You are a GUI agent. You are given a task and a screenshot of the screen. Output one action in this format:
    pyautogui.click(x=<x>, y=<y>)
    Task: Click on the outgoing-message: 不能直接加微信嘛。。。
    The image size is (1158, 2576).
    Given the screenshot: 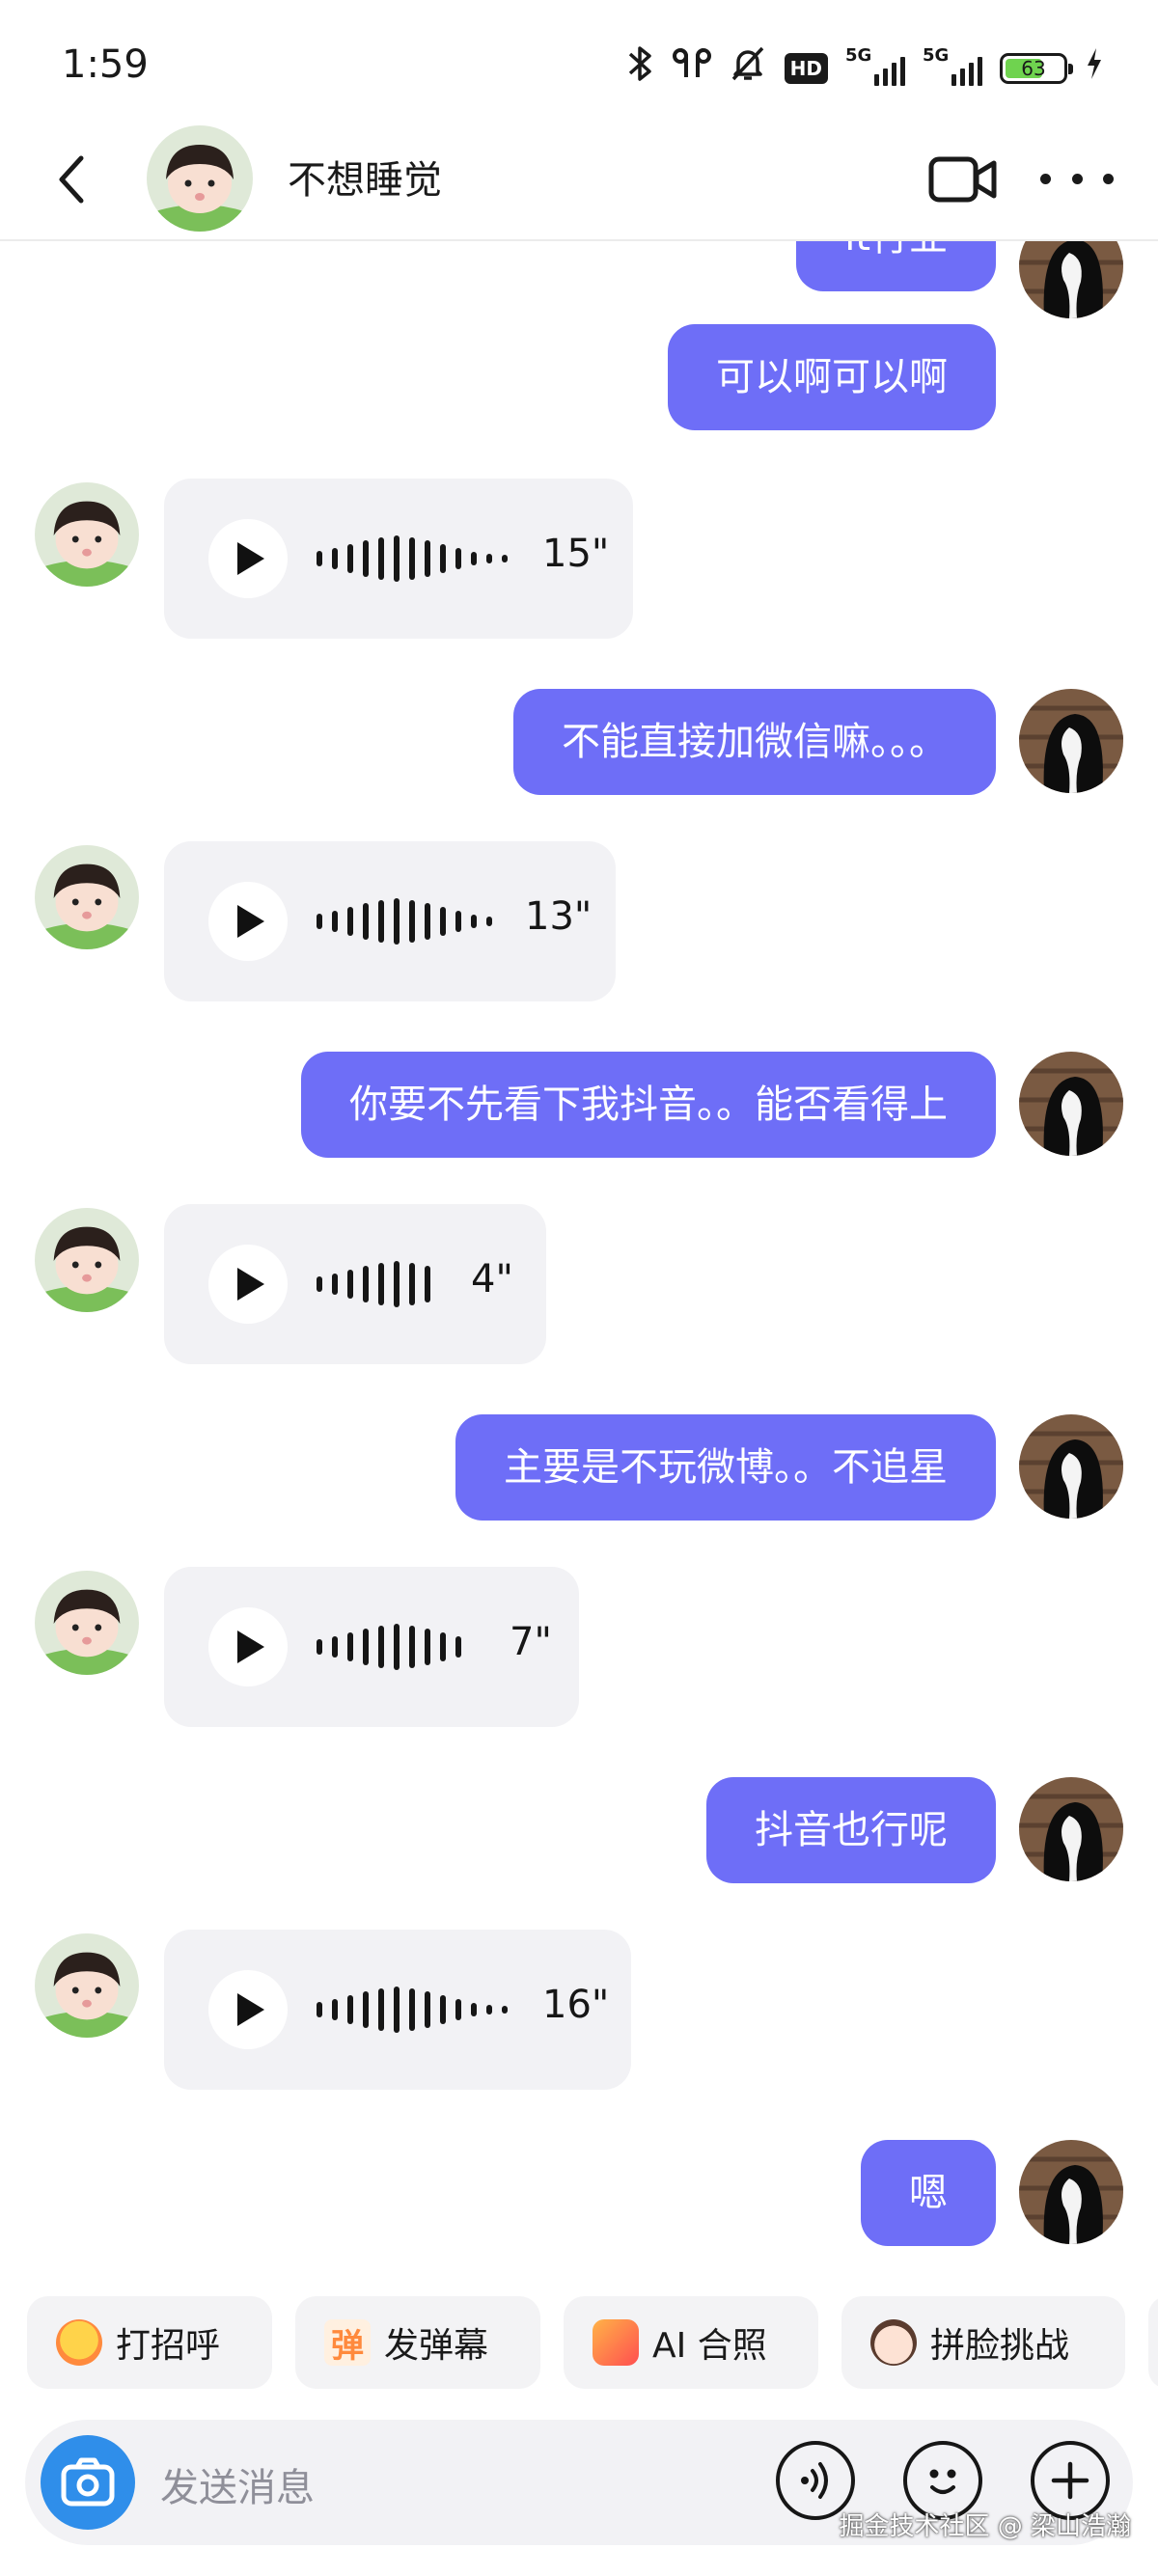 What is the action you would take?
    pyautogui.click(x=754, y=742)
    